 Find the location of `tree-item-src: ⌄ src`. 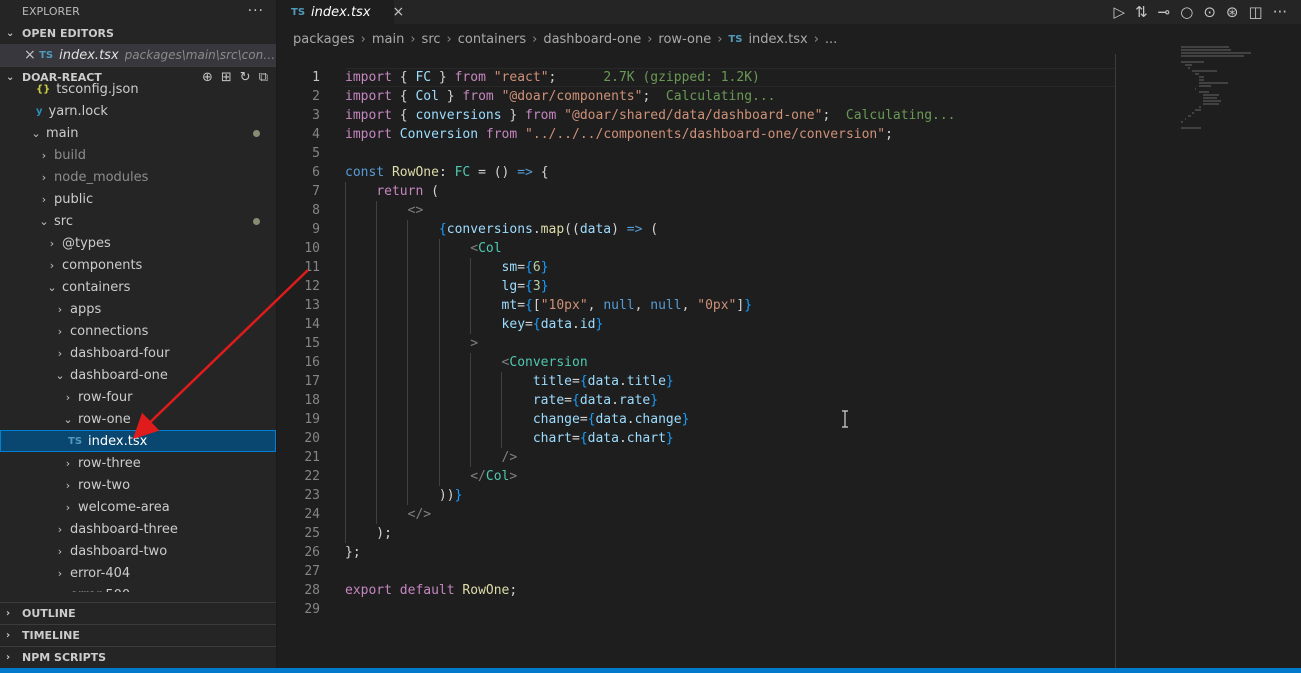

tree-item-src: ⌄ src is located at coordinates (138, 221).